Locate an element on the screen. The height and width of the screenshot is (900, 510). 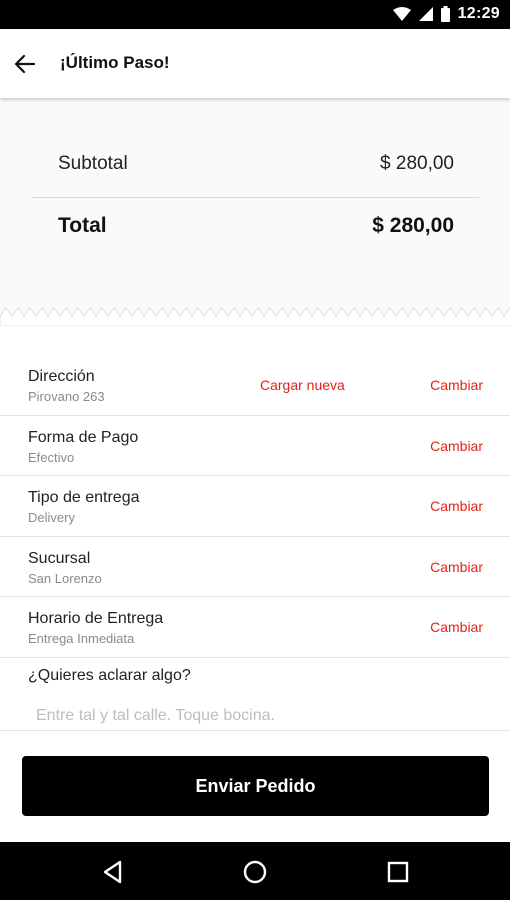
notes-section: ¿Quieres aclarar algo? is located at coordinates (255, 694).